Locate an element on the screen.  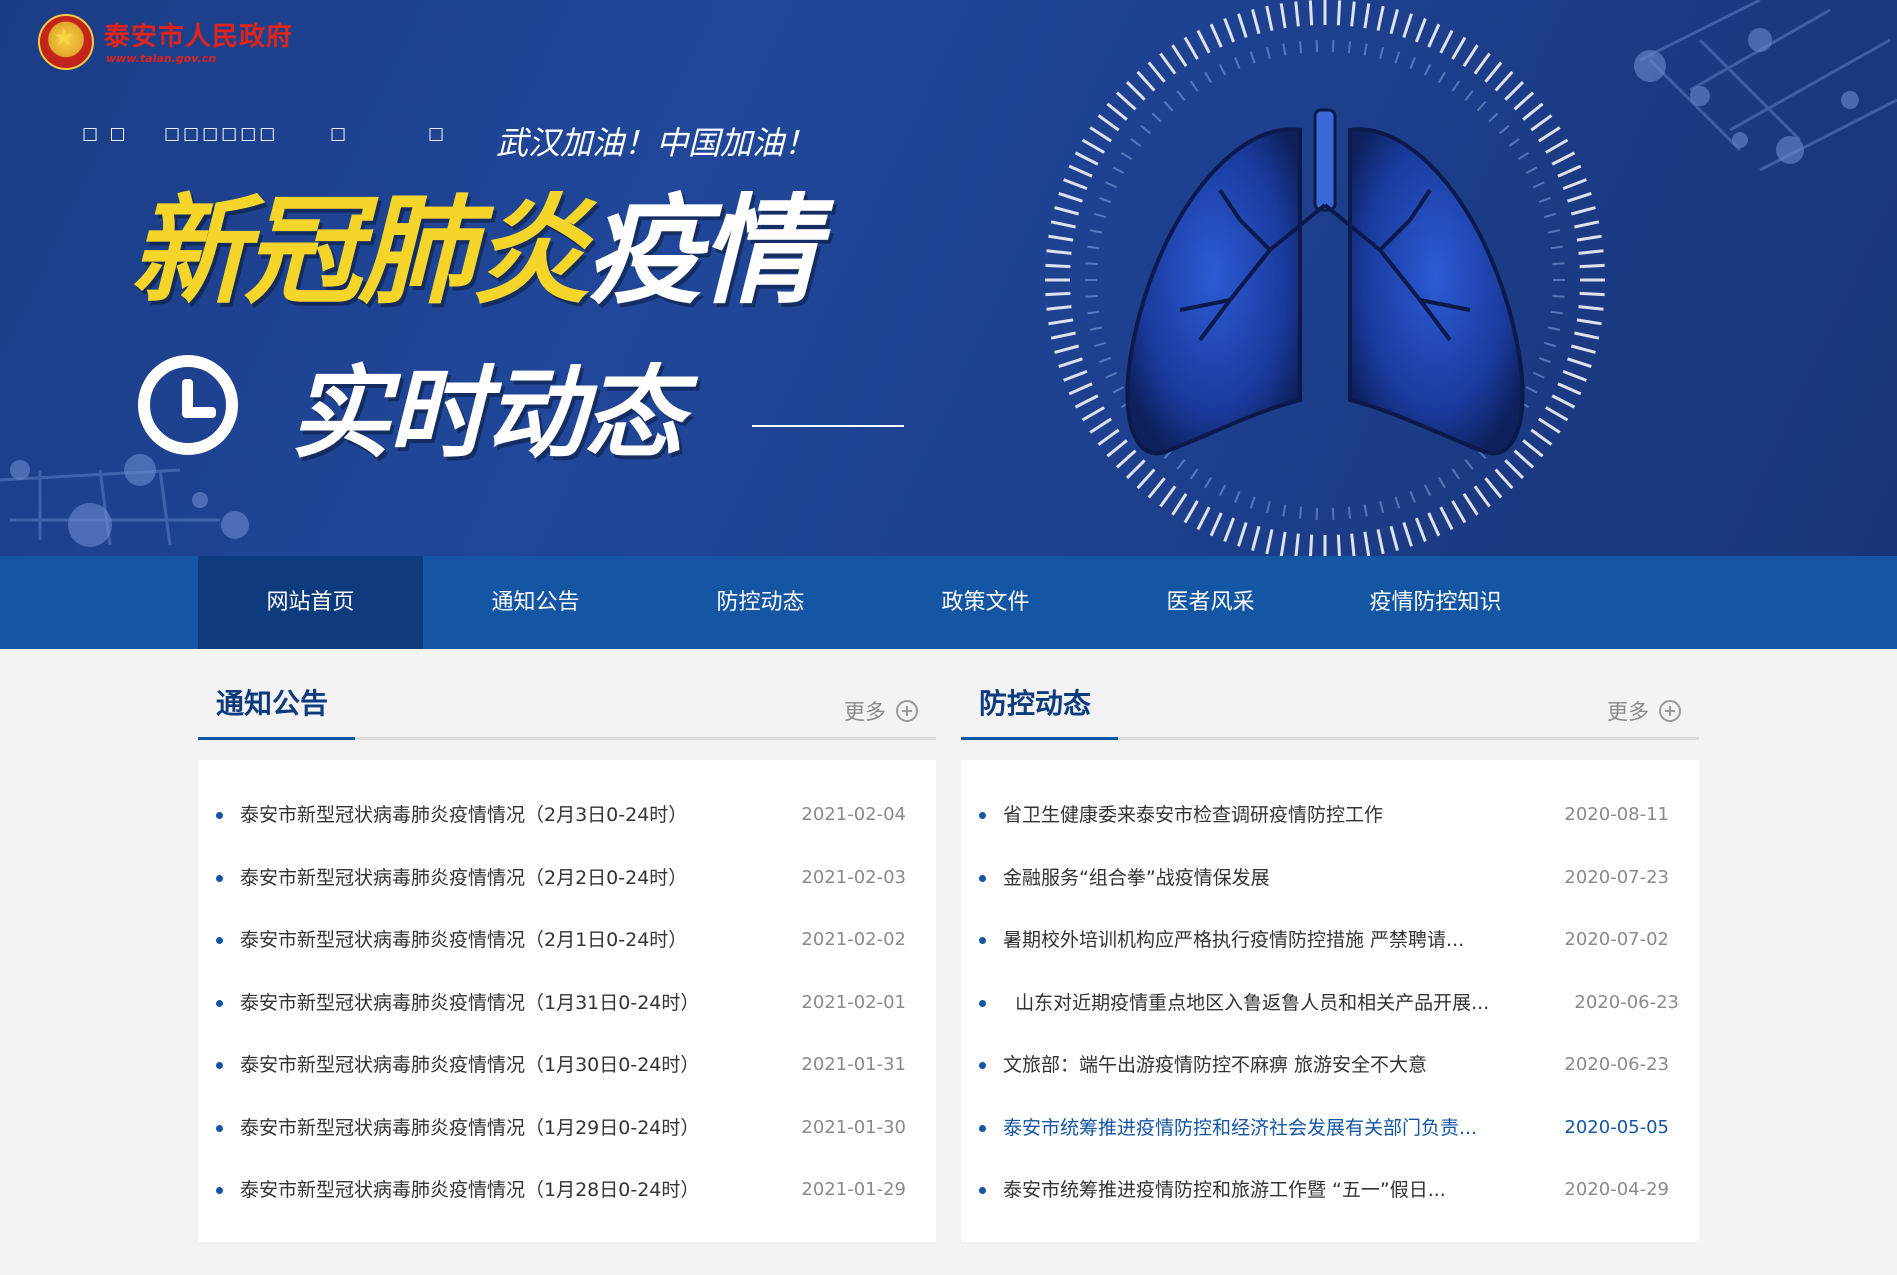
item-title: 泰安市新型冠状病毒肺炎疫情情况（1月31日0-24时） is located at coordinates (469, 1003).